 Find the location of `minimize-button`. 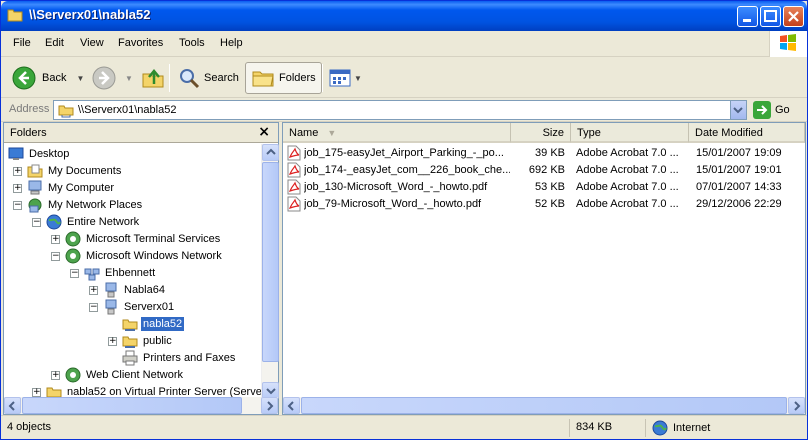

minimize-button is located at coordinates (747, 16).